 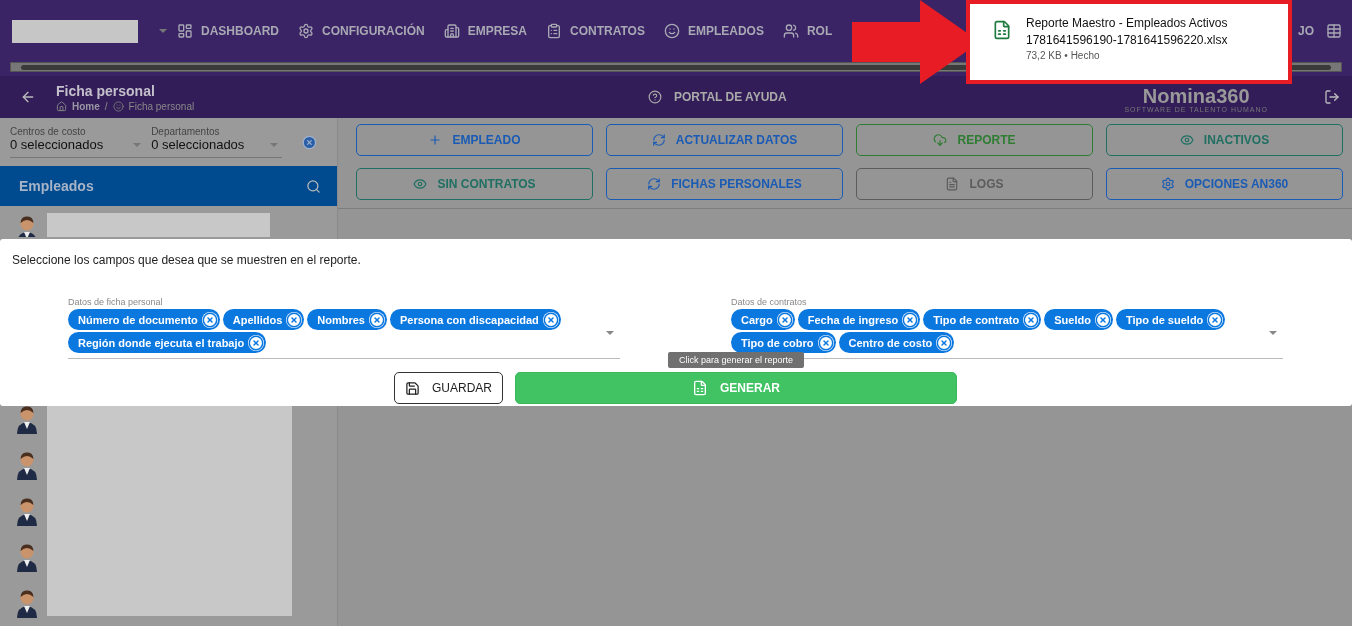 I want to click on field-chip: Número de documento, so click(x=144, y=319).